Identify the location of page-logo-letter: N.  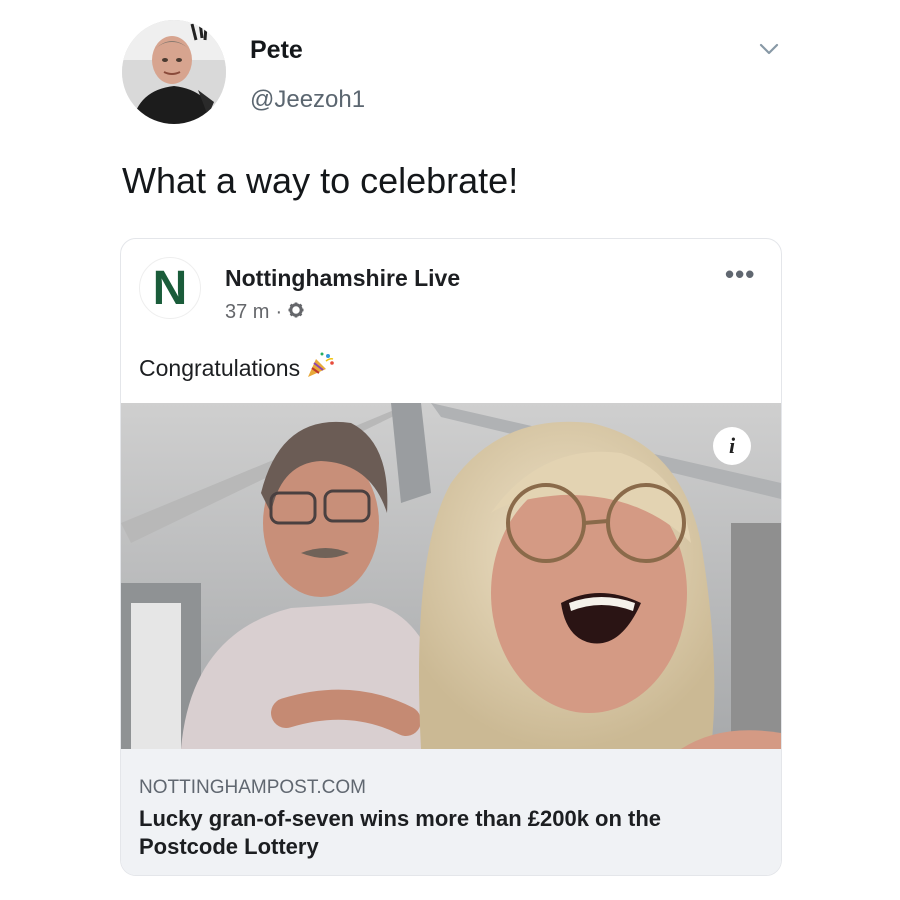
(170, 288).